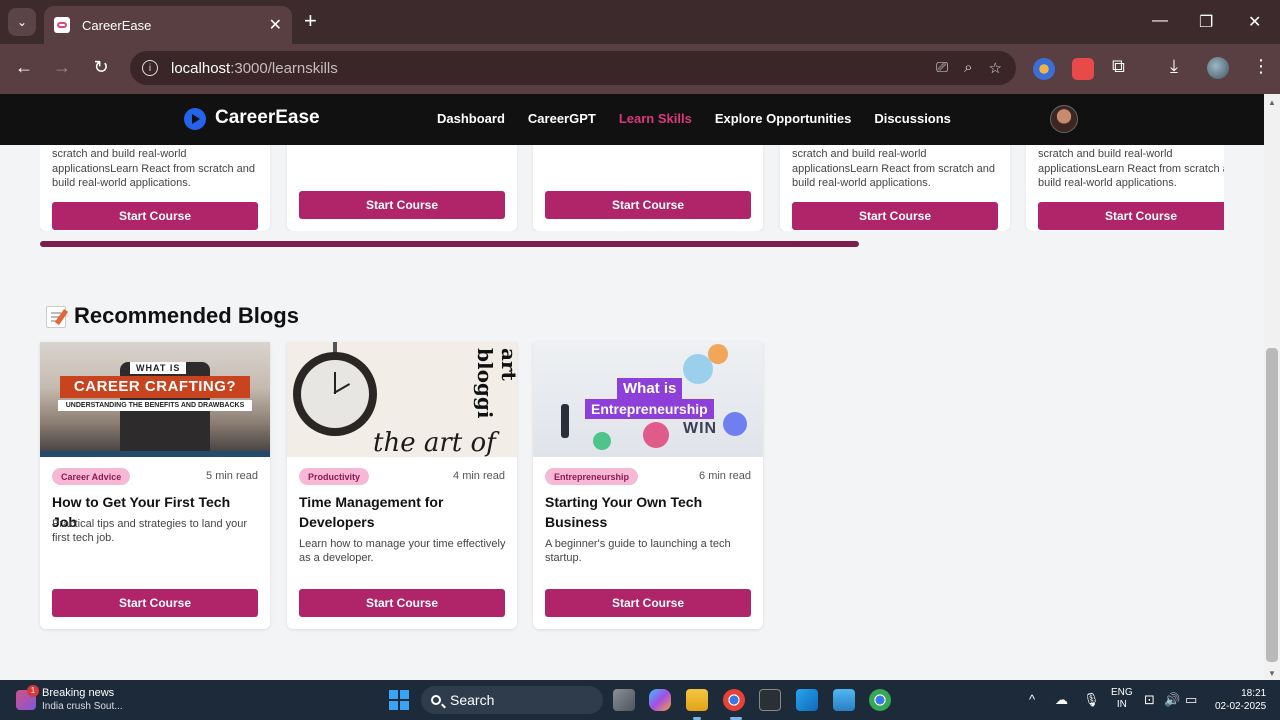 The width and height of the screenshot is (1280, 720). What do you see at coordinates (844, 700) in the screenshot?
I see `notepad-icon` at bounding box center [844, 700].